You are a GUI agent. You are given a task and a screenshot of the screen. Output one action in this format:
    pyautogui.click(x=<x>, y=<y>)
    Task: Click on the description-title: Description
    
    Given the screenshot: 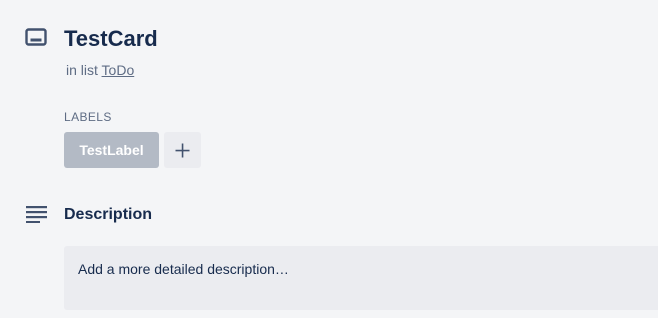 What is the action you would take?
    pyautogui.click(x=108, y=214)
    